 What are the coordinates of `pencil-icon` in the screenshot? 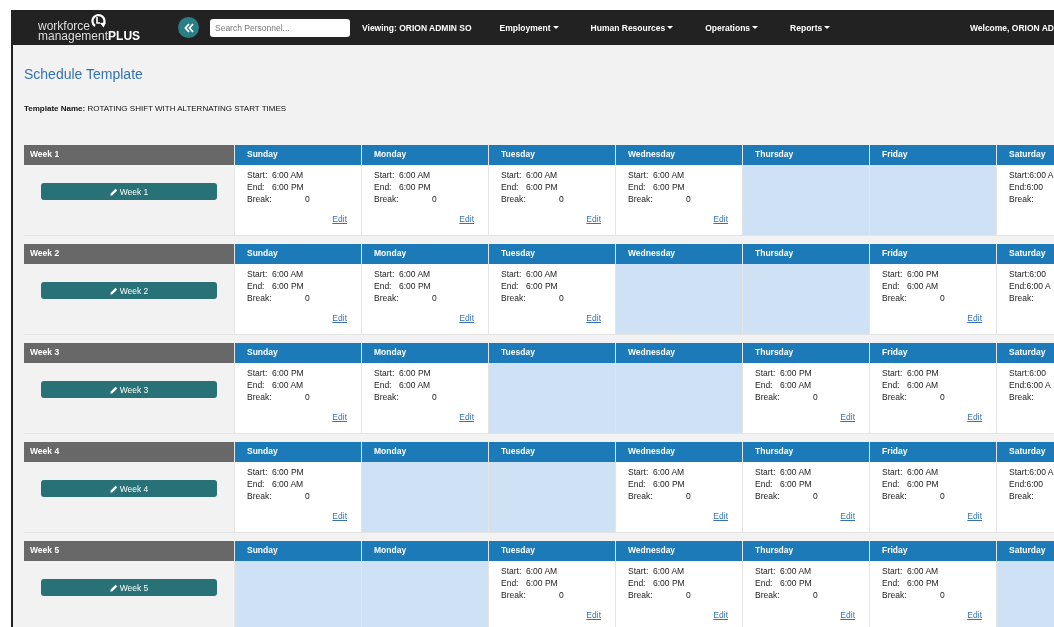 It's located at (113, 389).